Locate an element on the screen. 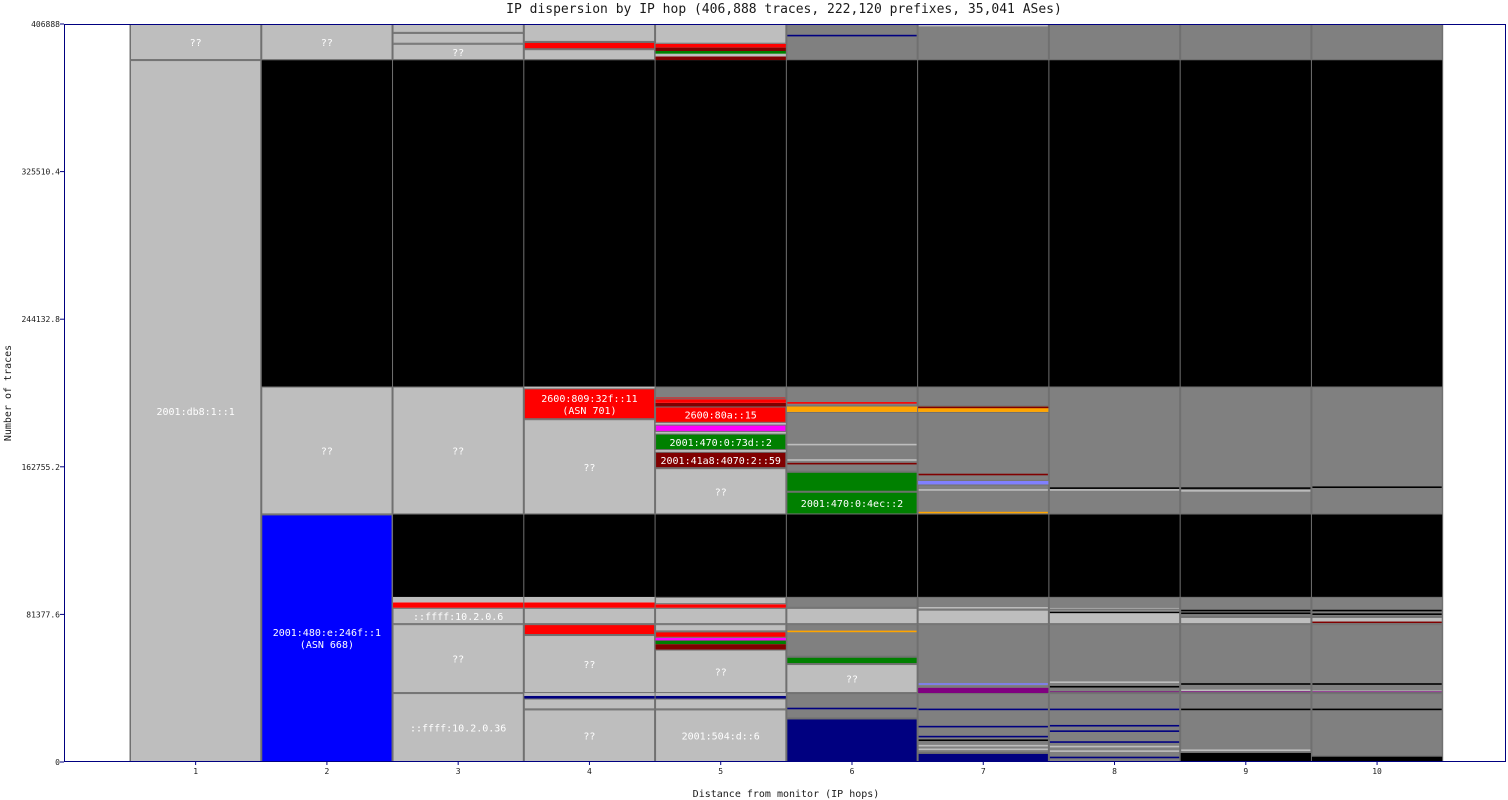 The width and height of the screenshot is (1508, 800). y-axis-label: Number of traces is located at coordinates (8, 393).